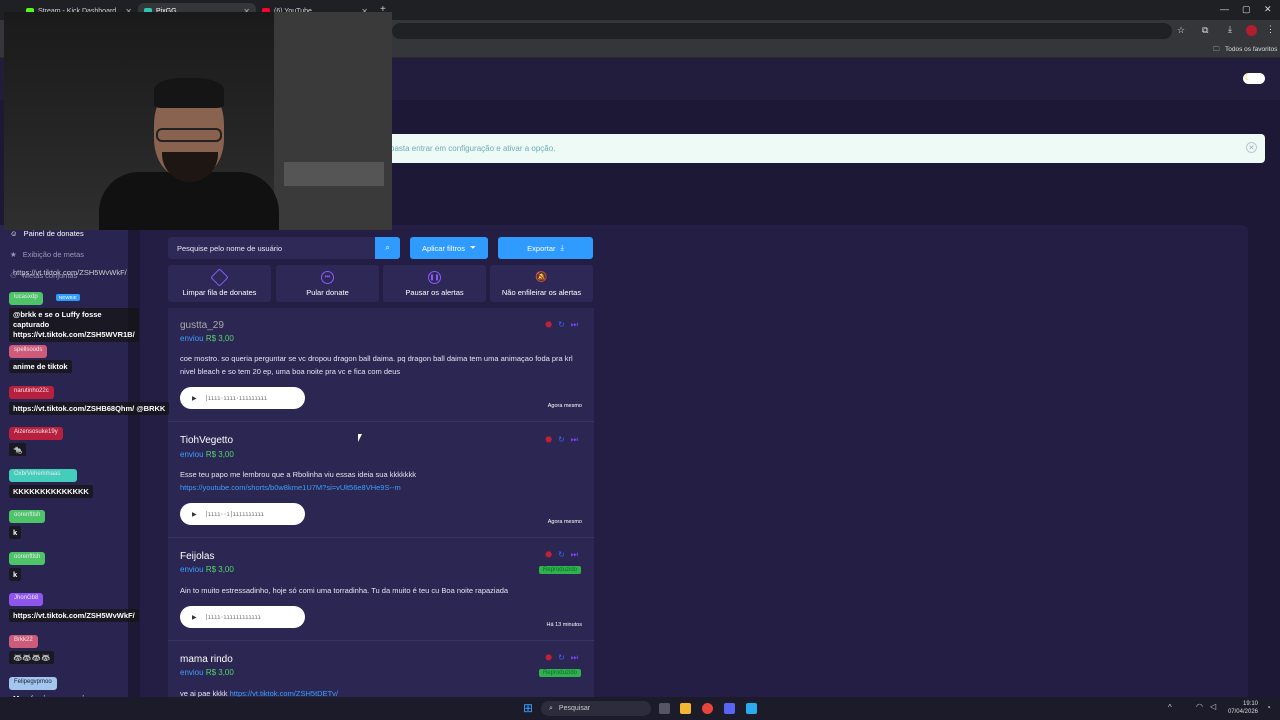 Image resolution: width=1280 pixels, height=720 pixels. I want to click on action-label: Não enfileirar os alertas, so click(541, 292).